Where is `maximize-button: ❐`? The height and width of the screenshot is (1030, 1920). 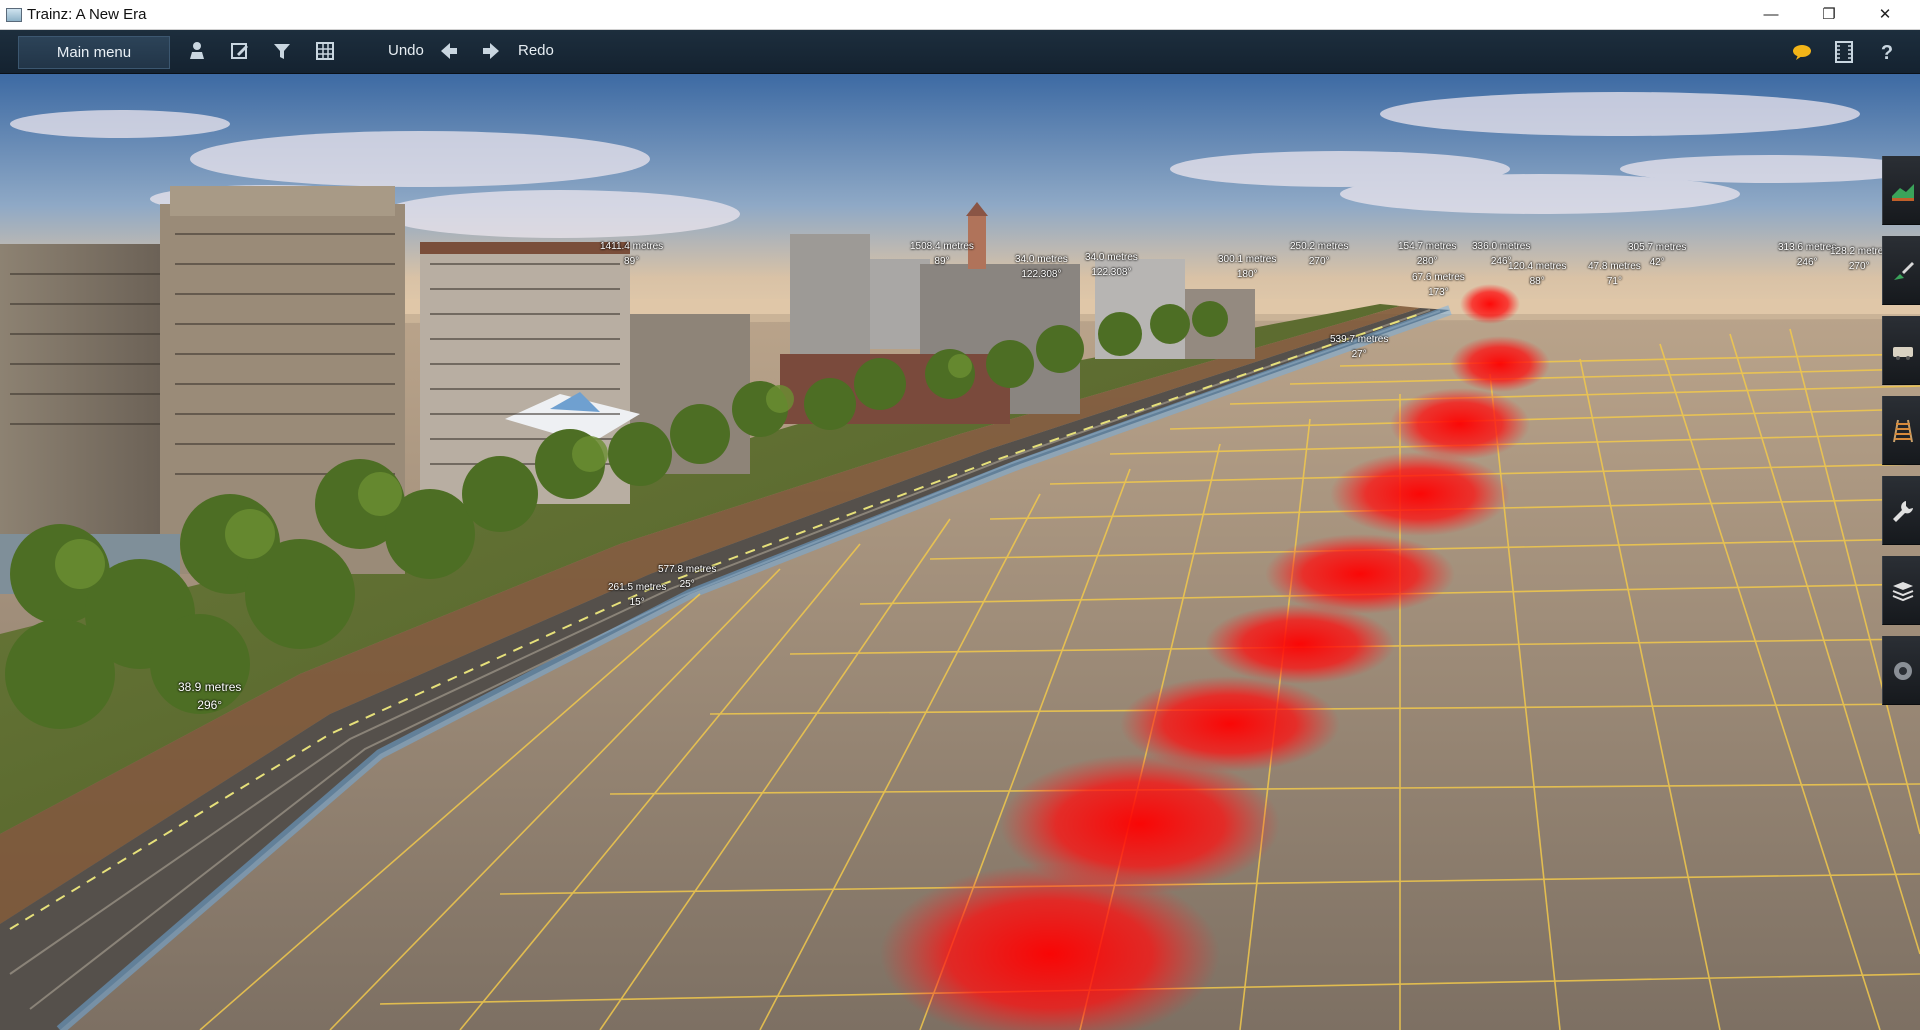
maximize-button: ❐ is located at coordinates (1829, 14).